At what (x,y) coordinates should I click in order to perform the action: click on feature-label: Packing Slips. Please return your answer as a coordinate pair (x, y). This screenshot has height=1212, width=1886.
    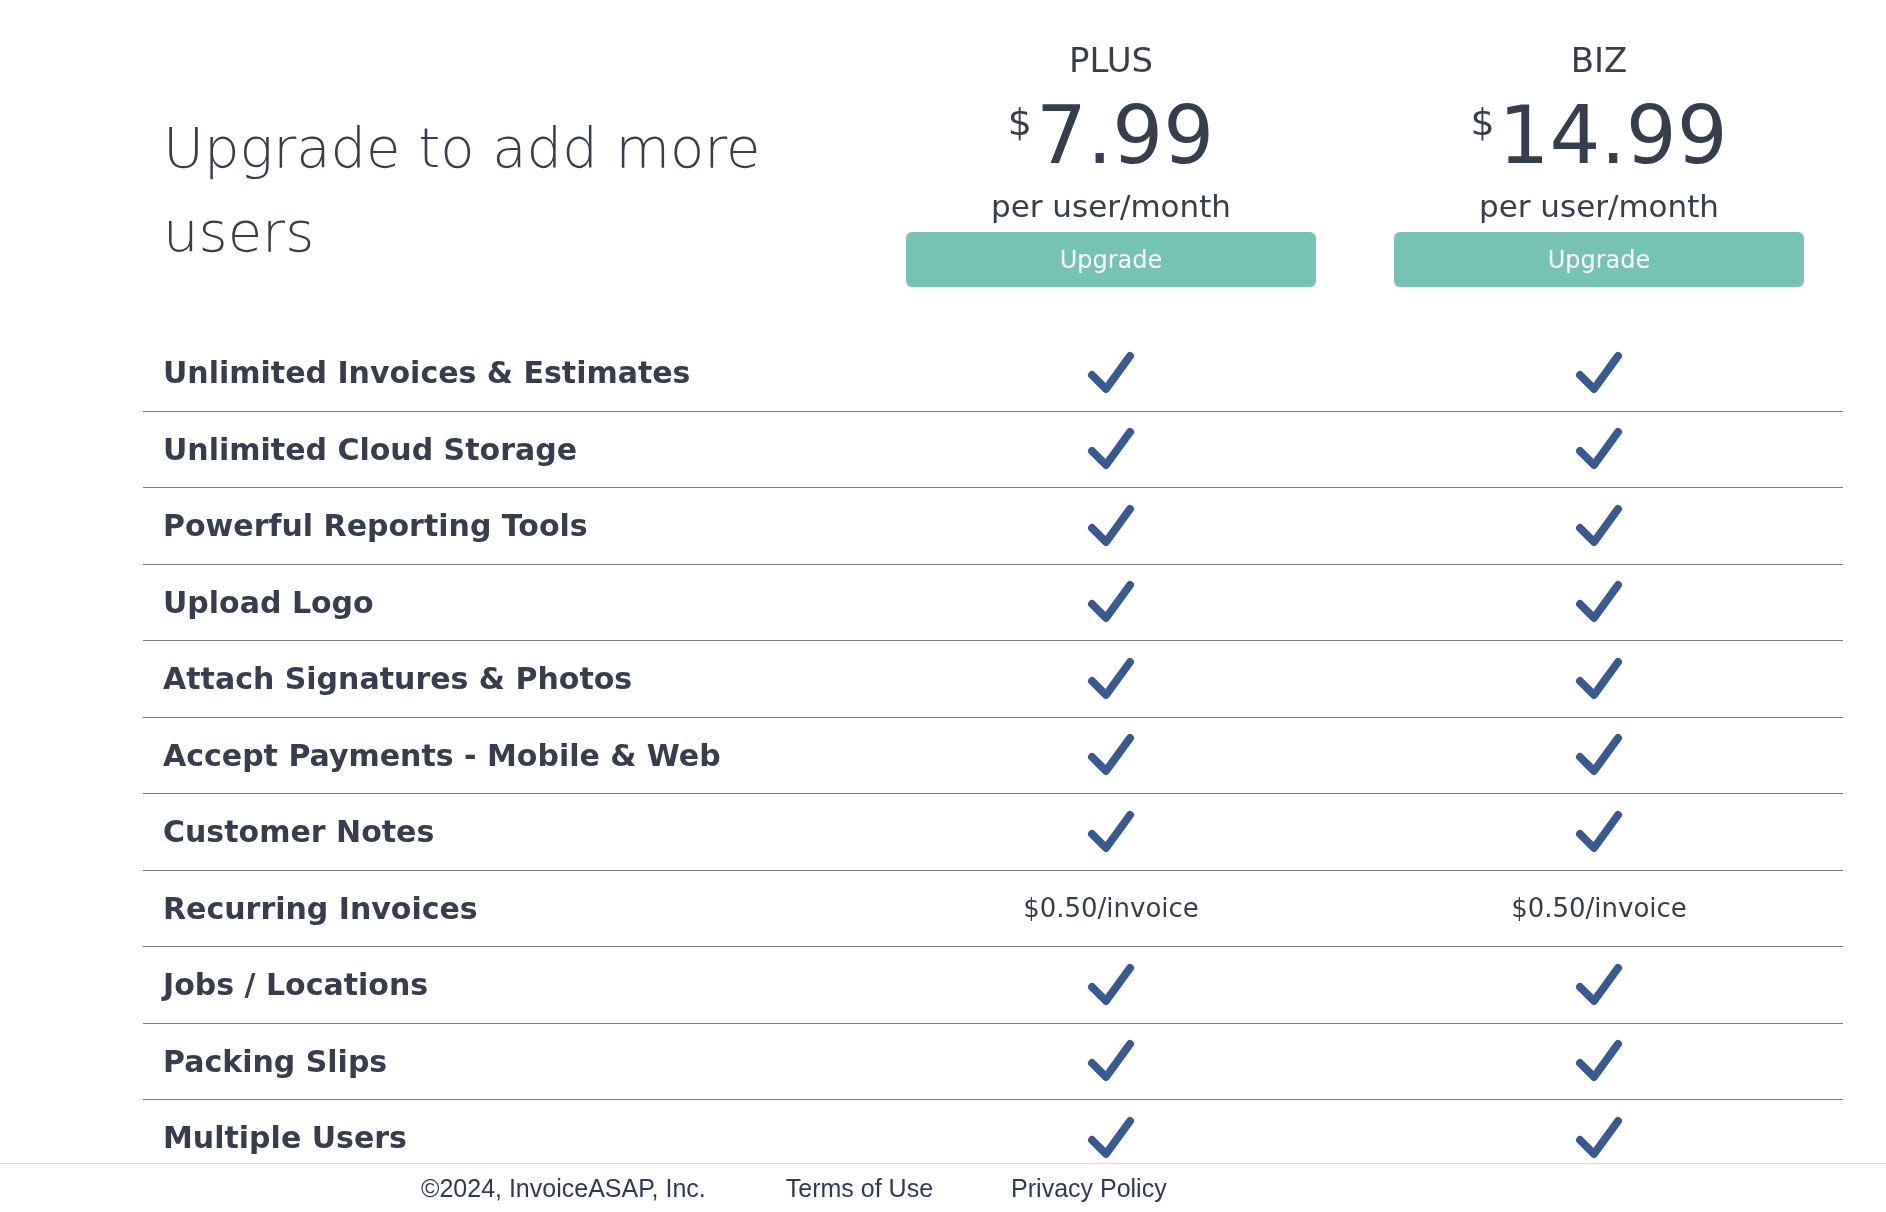
    Looking at the image, I should click on (275, 1061).